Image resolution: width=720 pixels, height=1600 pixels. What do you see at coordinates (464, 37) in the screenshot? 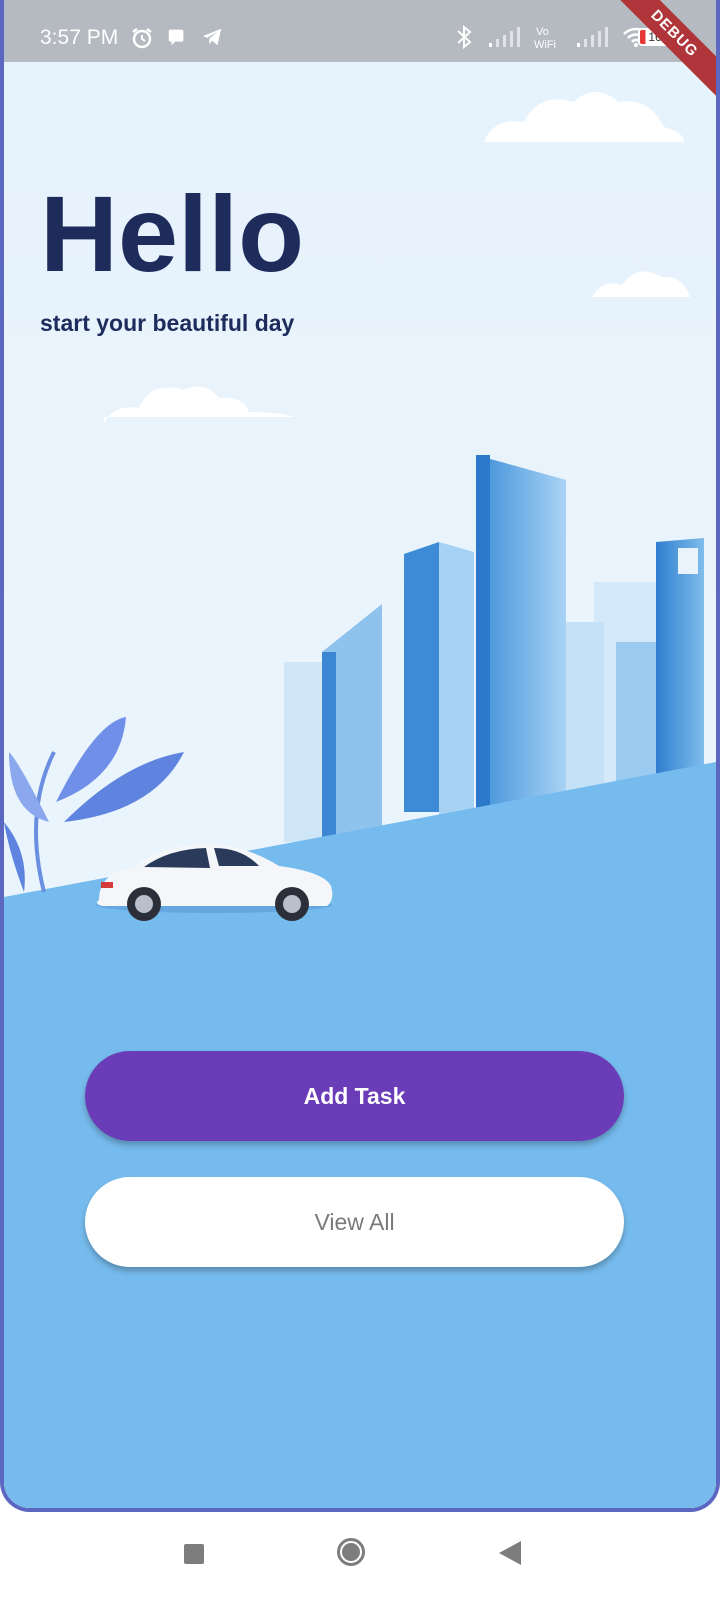
I see `bluetooth-icon` at bounding box center [464, 37].